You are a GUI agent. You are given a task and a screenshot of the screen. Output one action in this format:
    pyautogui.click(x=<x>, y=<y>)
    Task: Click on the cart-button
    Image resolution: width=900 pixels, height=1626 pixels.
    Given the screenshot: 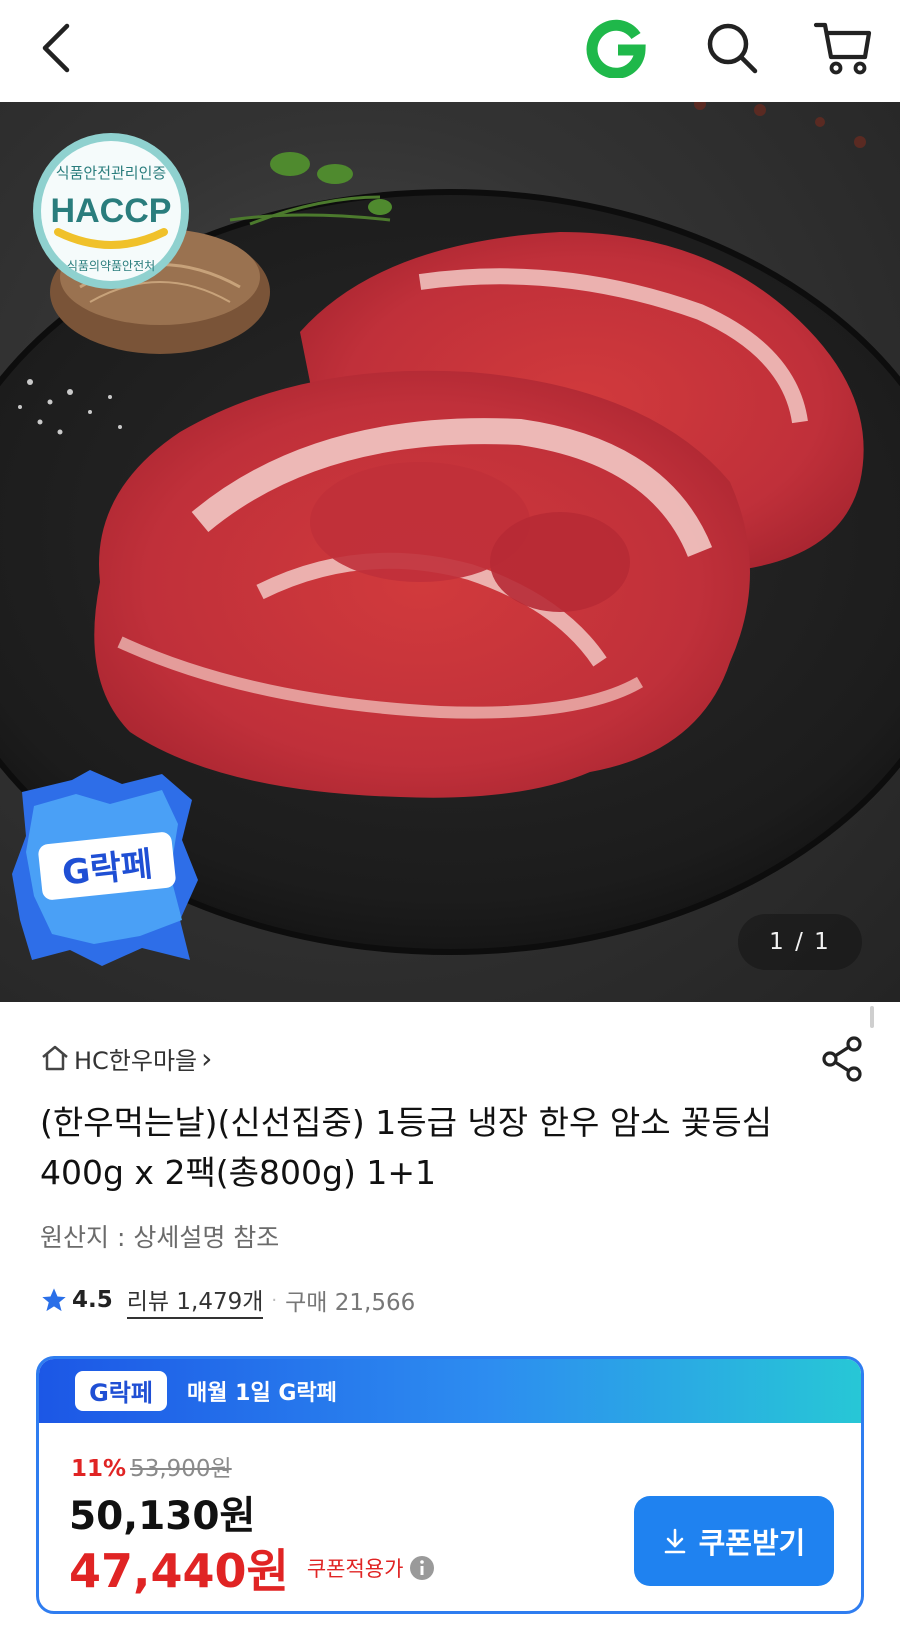 What is the action you would take?
    pyautogui.click(x=843, y=47)
    